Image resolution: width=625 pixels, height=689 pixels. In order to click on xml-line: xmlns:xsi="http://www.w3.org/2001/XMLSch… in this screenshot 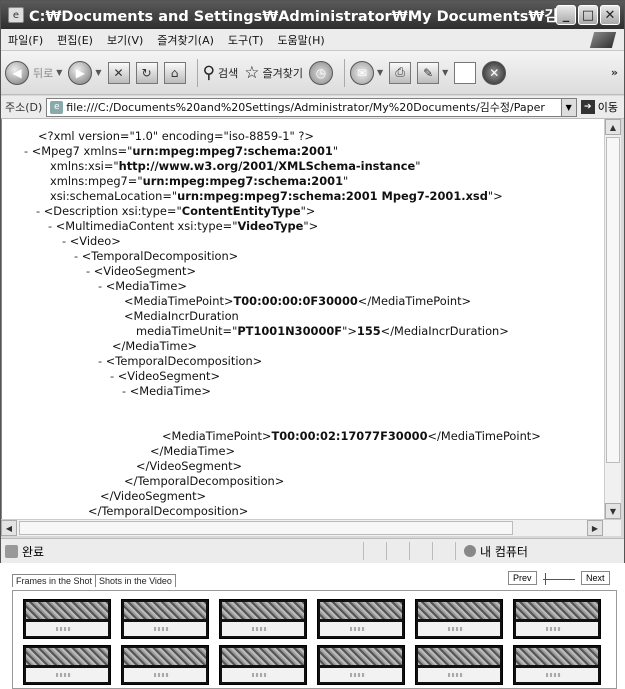, I will do `click(235, 166)`.